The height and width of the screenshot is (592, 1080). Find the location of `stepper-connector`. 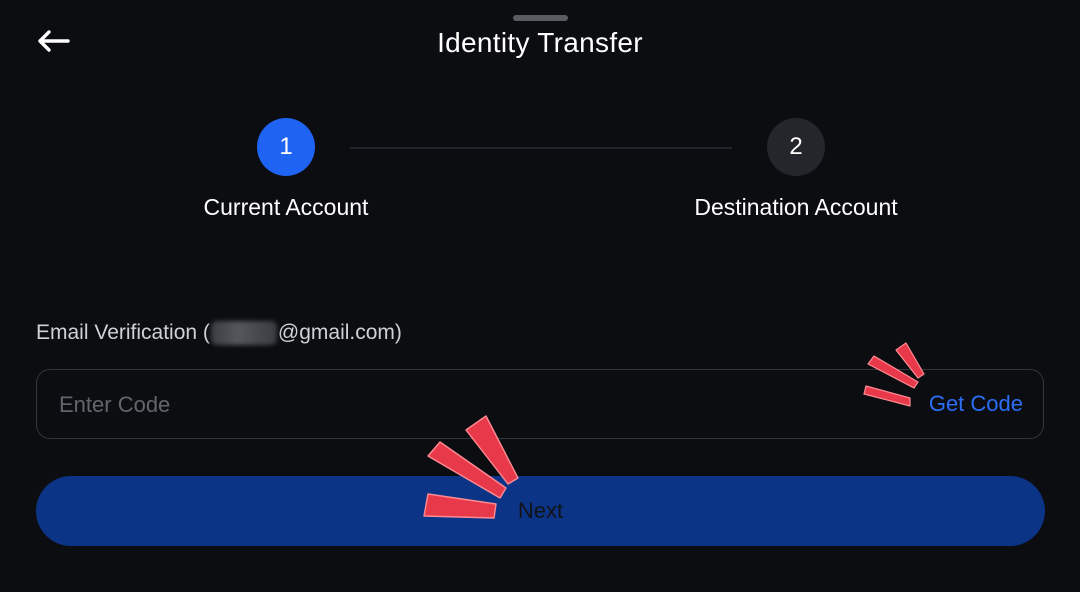

stepper-connector is located at coordinates (541, 148).